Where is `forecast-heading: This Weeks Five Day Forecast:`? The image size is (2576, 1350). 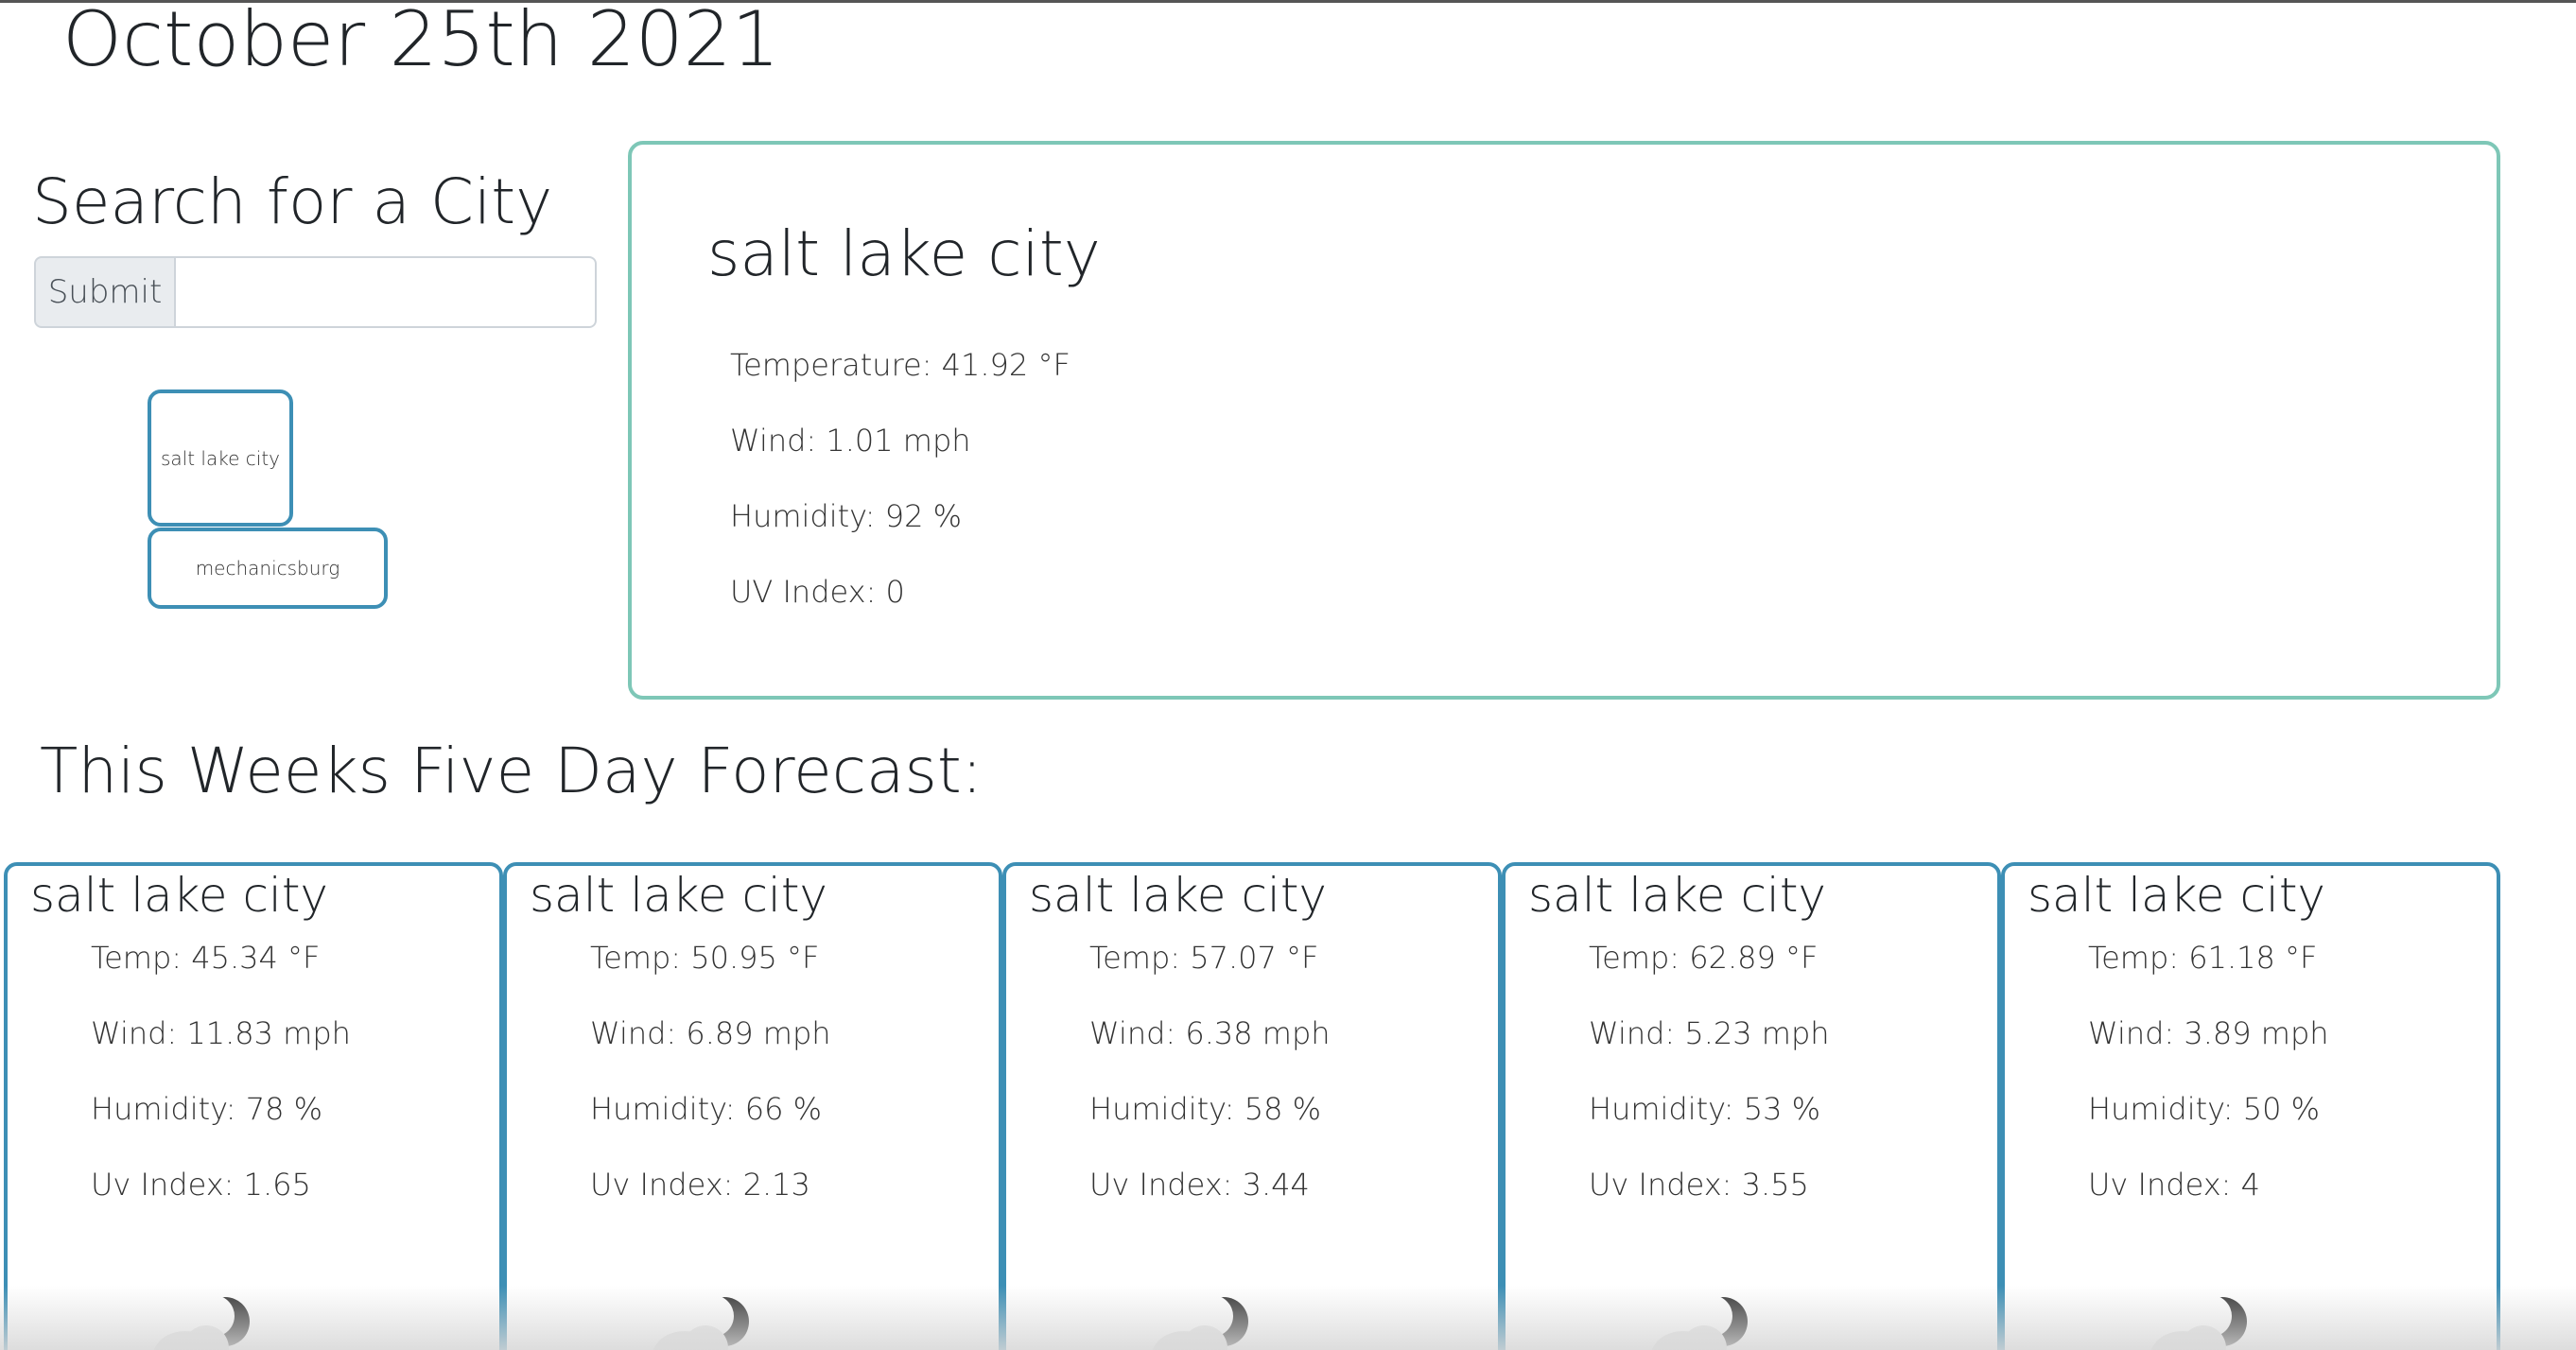 forecast-heading: This Weeks Five Day Forecast: is located at coordinates (512, 771).